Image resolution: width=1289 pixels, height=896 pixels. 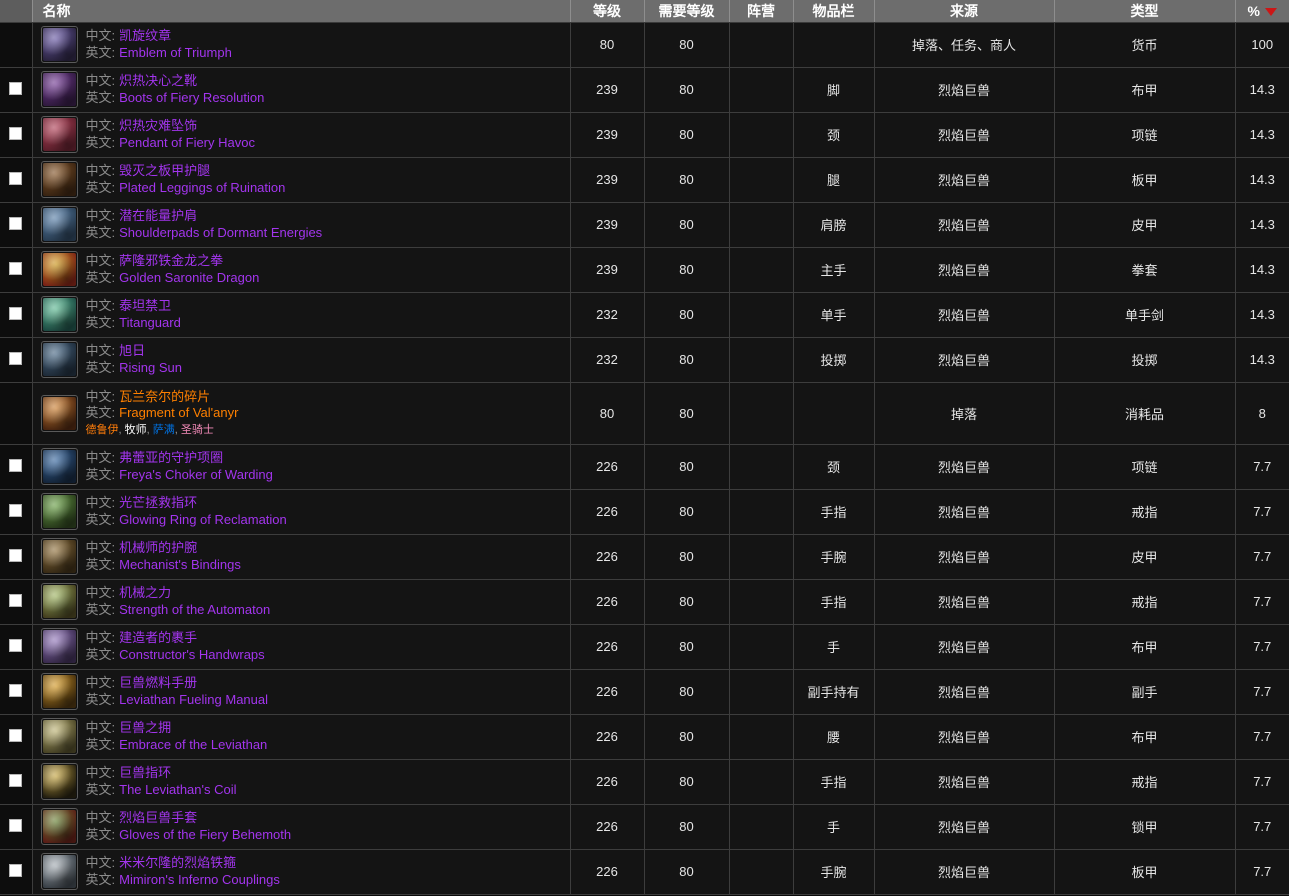 What do you see at coordinates (59, 736) in the screenshot?
I see `embrace-of-the-leviathan-icon` at bounding box center [59, 736].